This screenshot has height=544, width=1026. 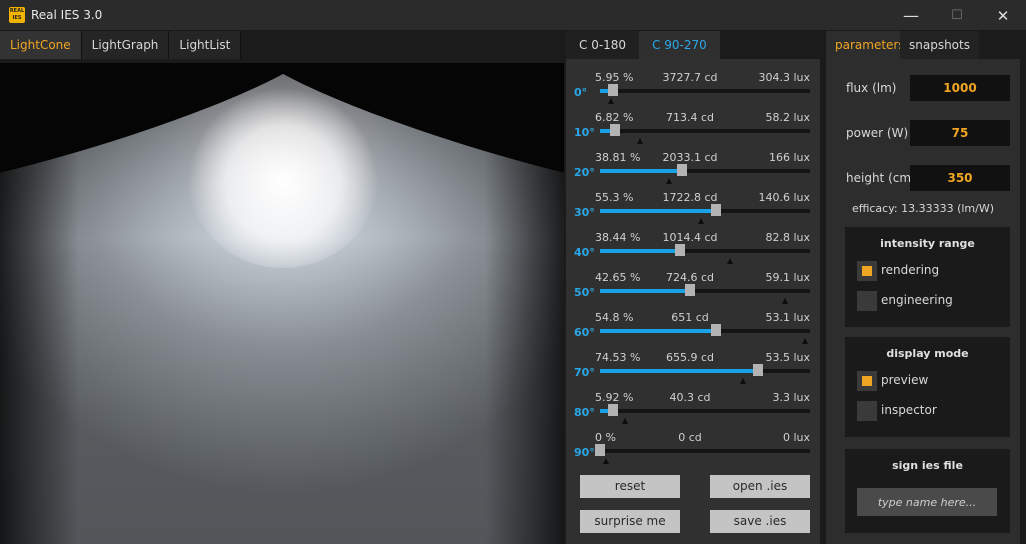 What do you see at coordinates (784, 77) in the screenshot?
I see `lux-value: 304.3 lux` at bounding box center [784, 77].